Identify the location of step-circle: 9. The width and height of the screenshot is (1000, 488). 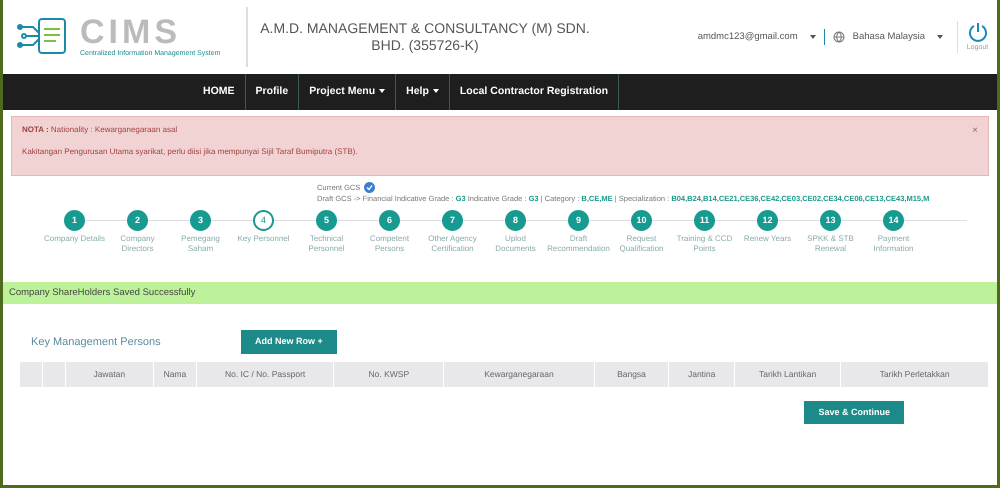
(578, 220).